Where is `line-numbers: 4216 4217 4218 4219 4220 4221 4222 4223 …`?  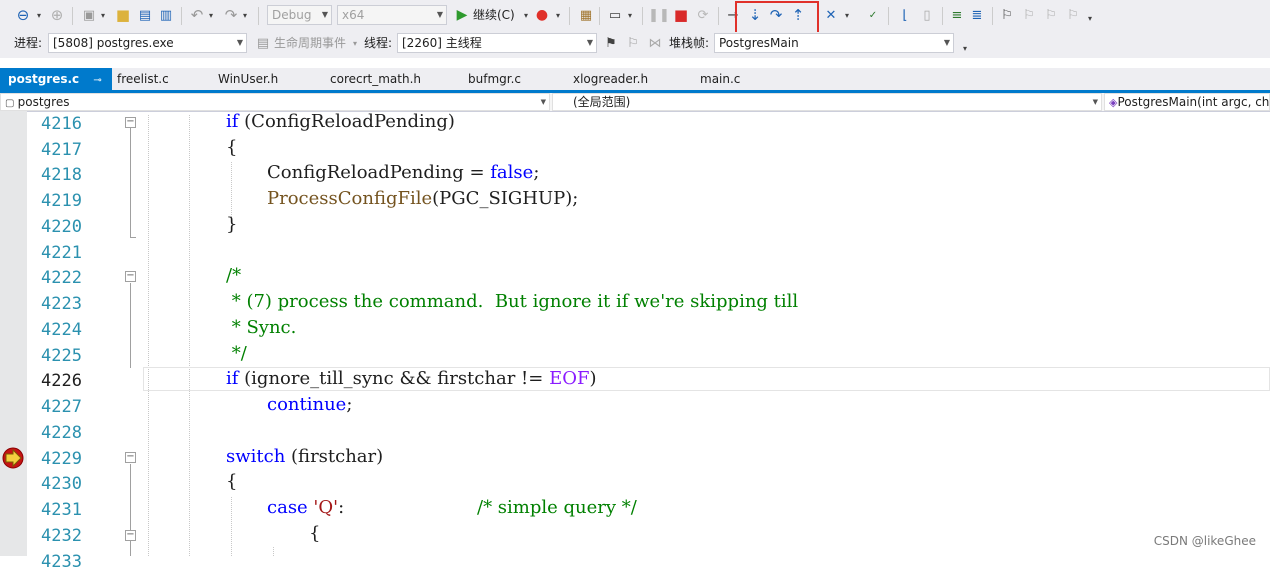 line-numbers: 4216 4217 4218 4219 4220 4221 4222 4223 … is located at coordinates (54, 341).